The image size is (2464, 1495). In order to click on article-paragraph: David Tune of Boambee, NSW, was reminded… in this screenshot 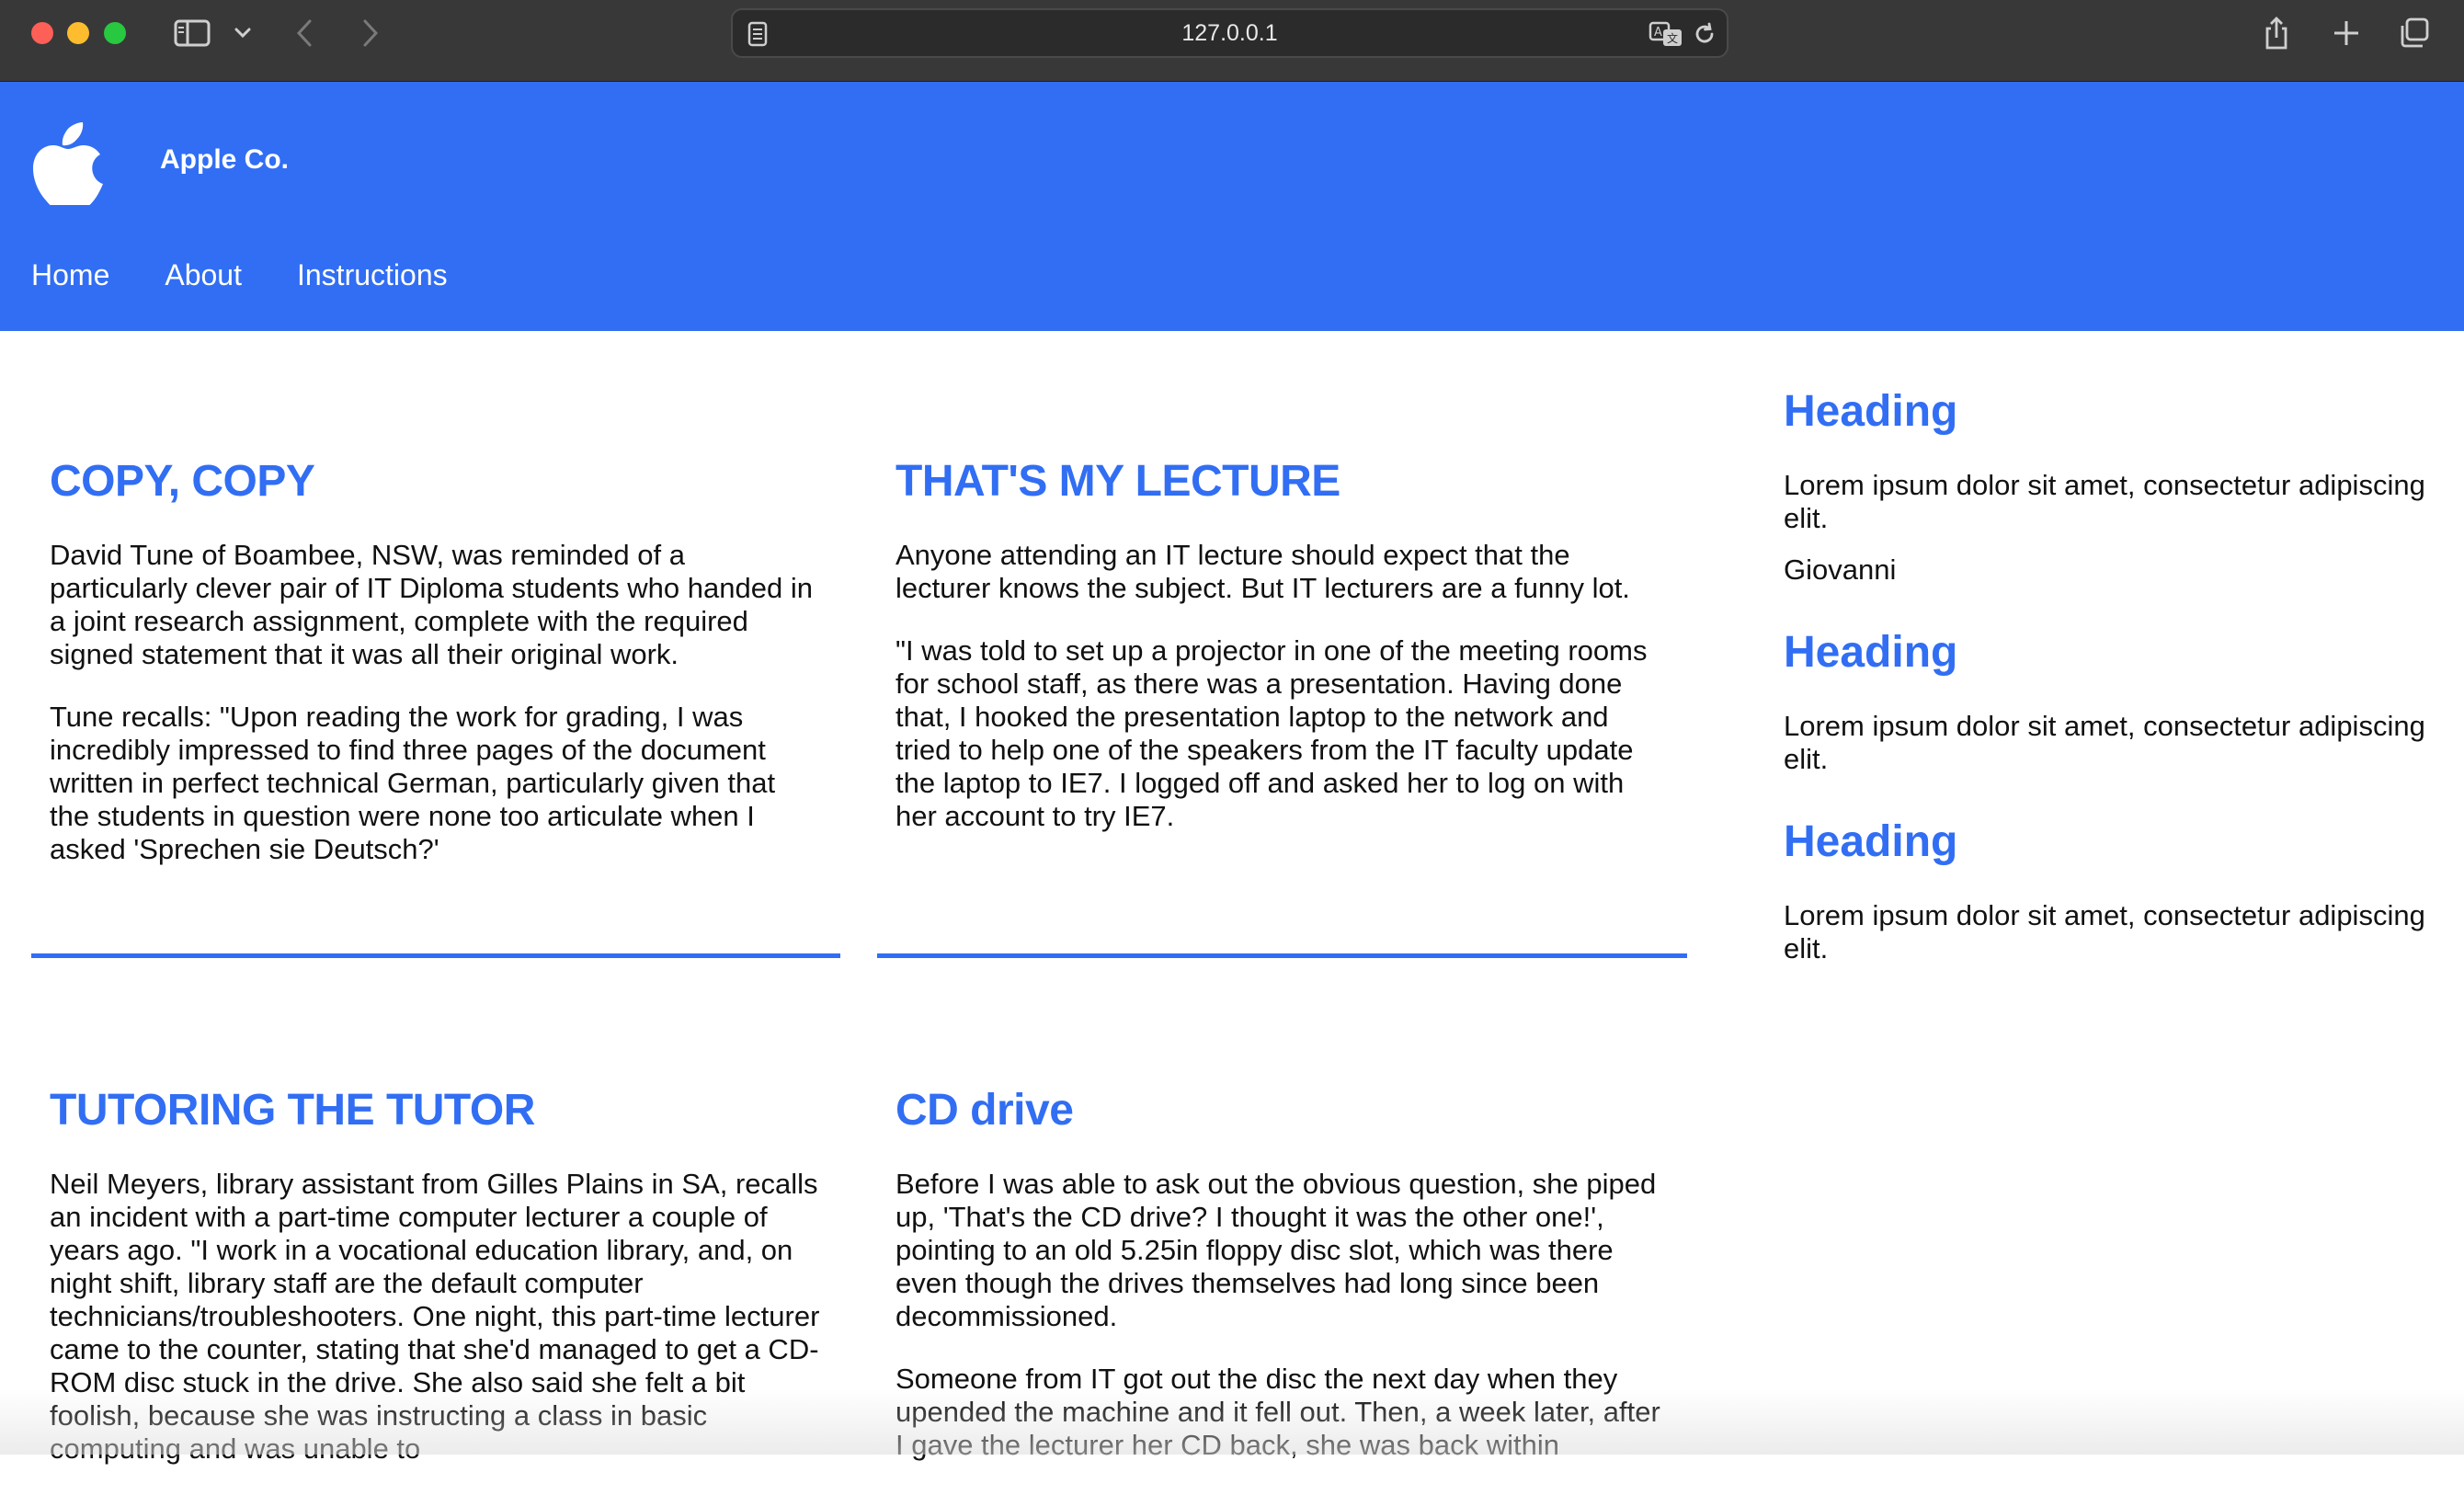, I will do `click(431, 605)`.